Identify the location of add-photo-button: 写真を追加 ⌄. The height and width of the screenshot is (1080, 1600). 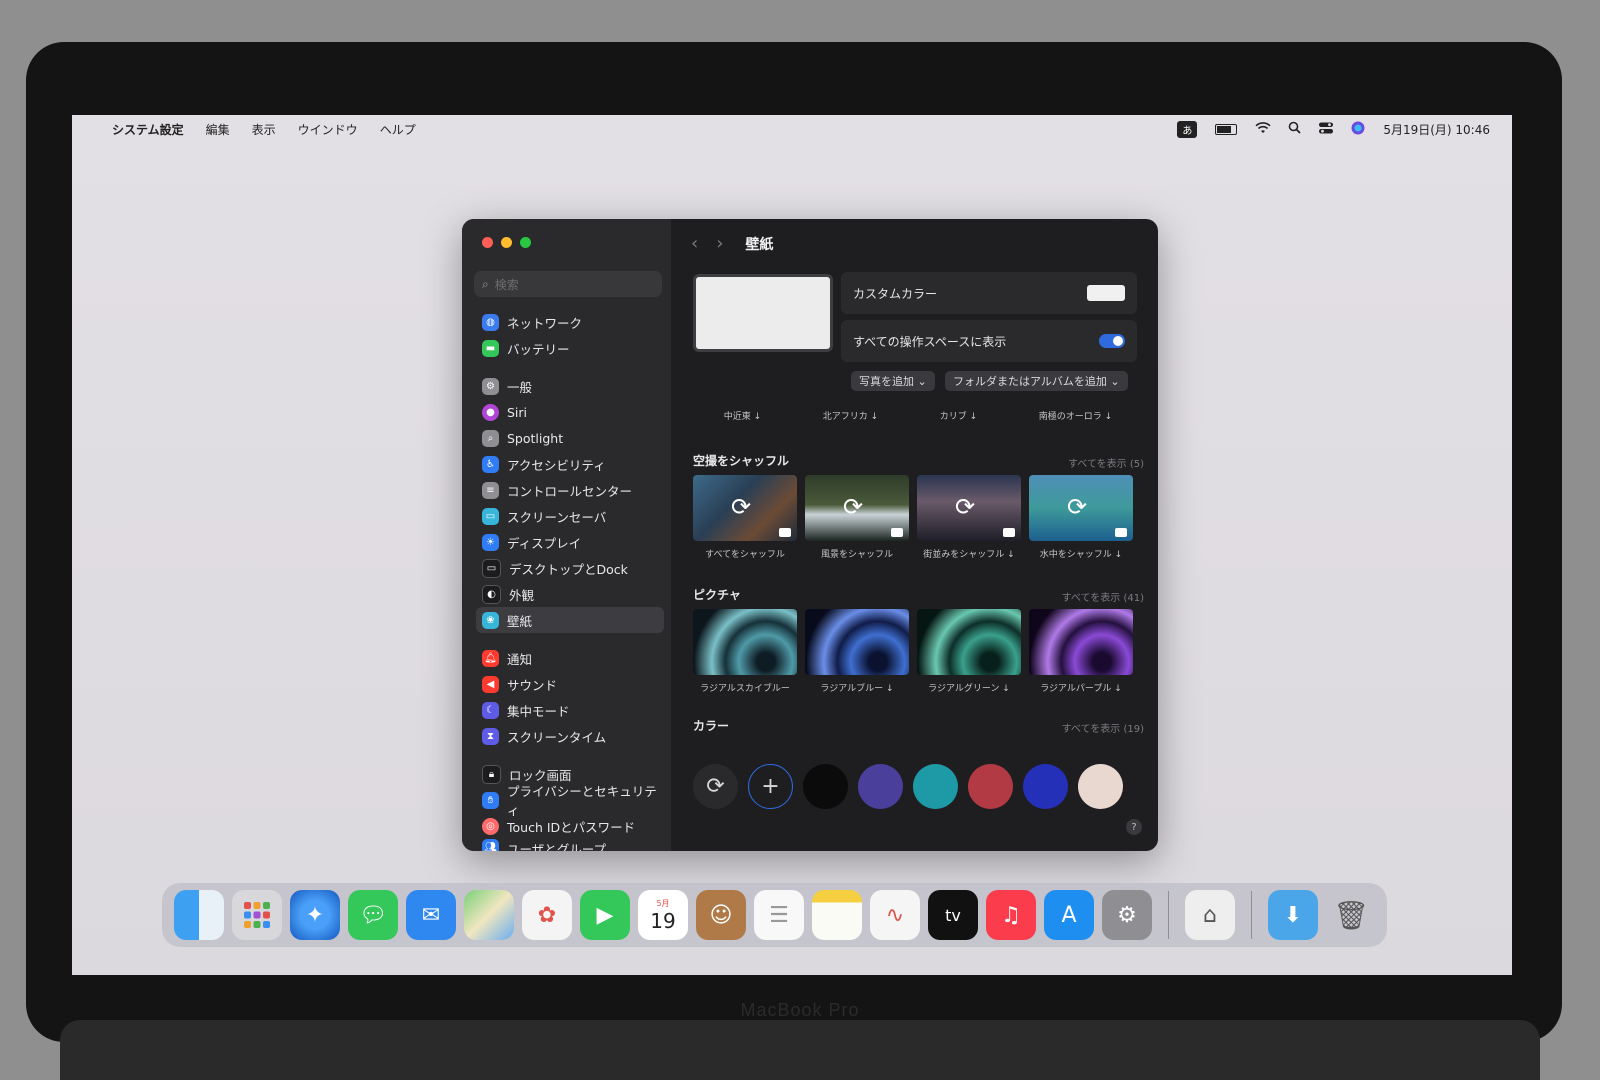
(893, 381).